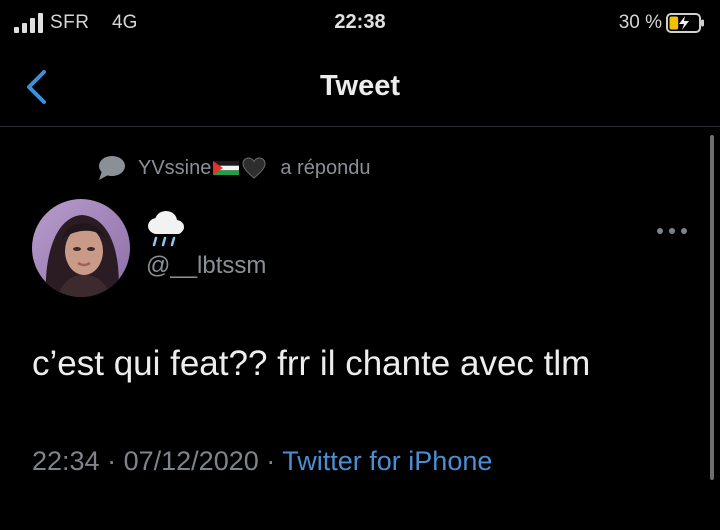 Image resolution: width=720 pixels, height=530 pixels. What do you see at coordinates (174, 168) in the screenshot?
I see `replier-name: YVssine` at bounding box center [174, 168].